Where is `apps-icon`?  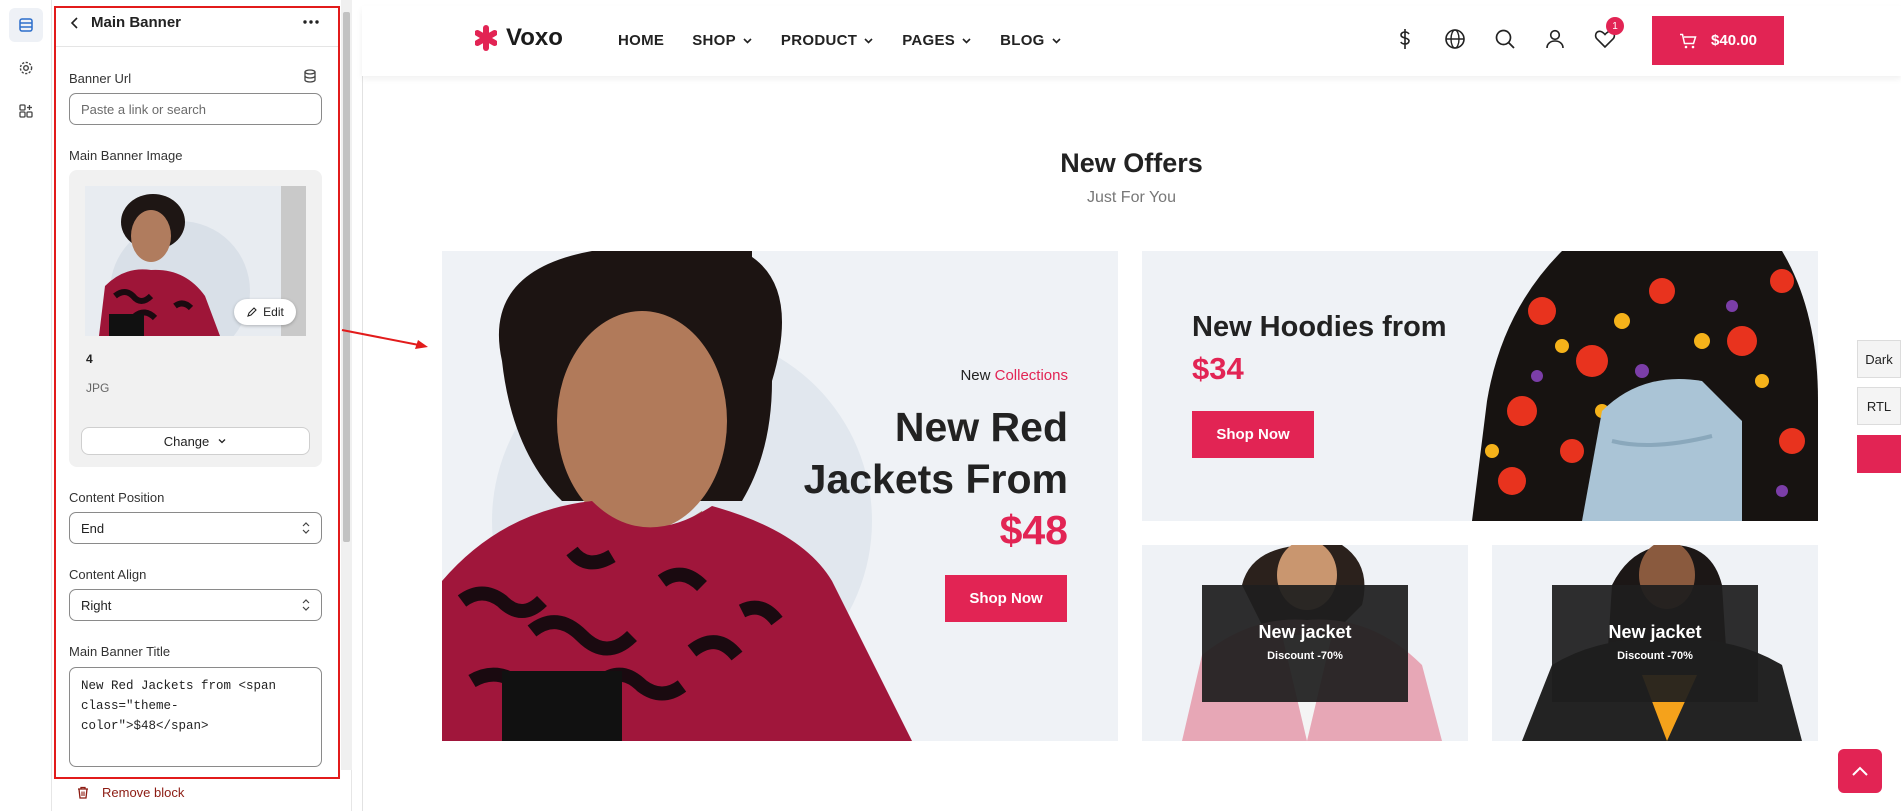 apps-icon is located at coordinates (26, 111).